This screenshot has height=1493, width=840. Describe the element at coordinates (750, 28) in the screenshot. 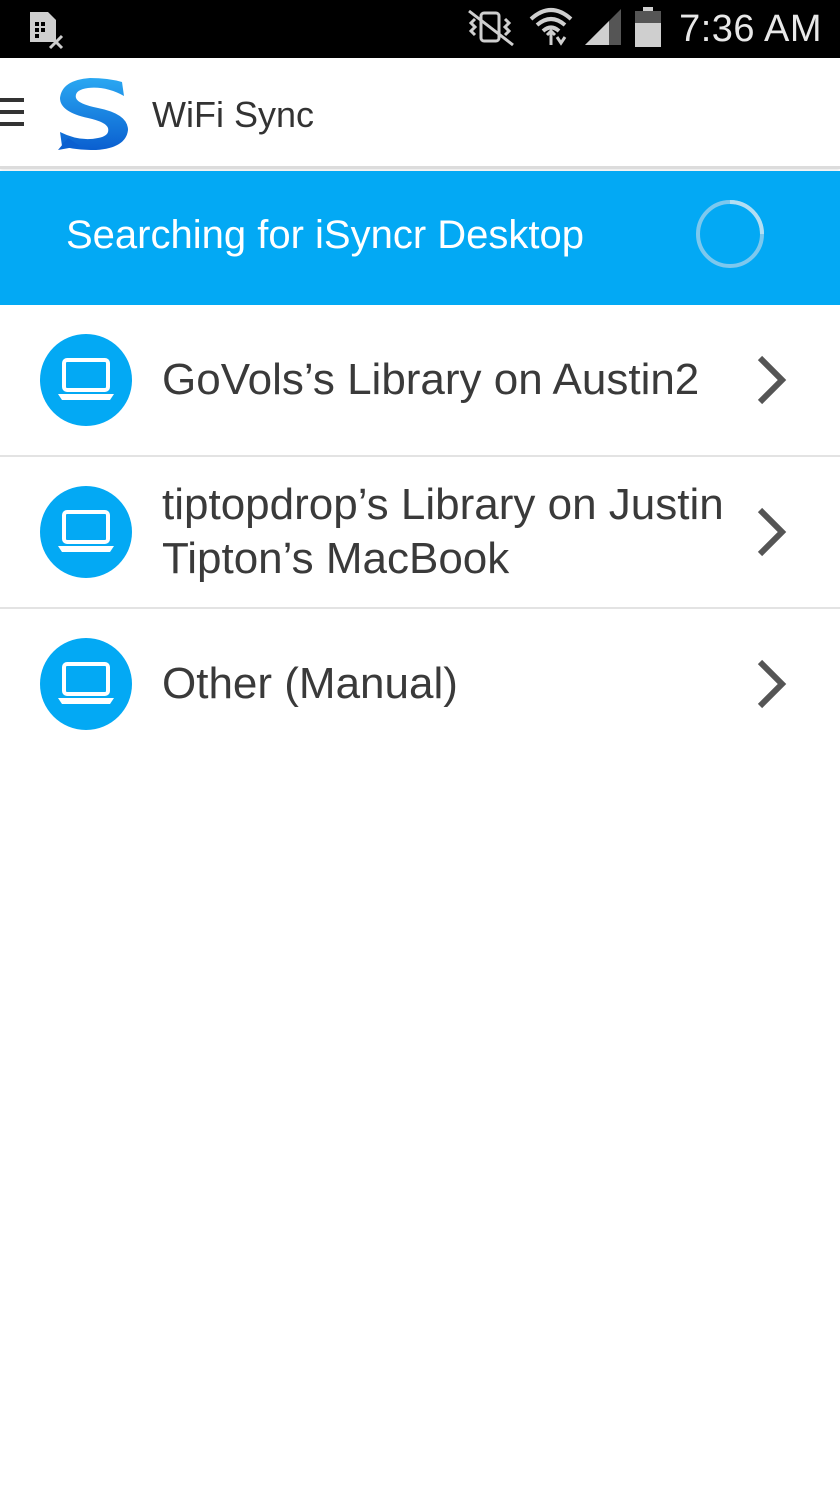

I see `status-time: 7:36 AM` at that location.